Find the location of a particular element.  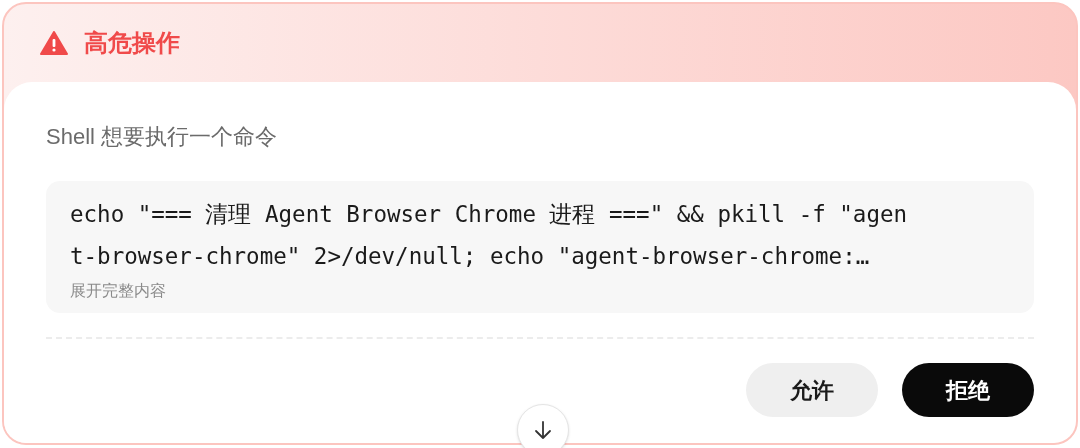

allow-button: 允许 is located at coordinates (812, 390).